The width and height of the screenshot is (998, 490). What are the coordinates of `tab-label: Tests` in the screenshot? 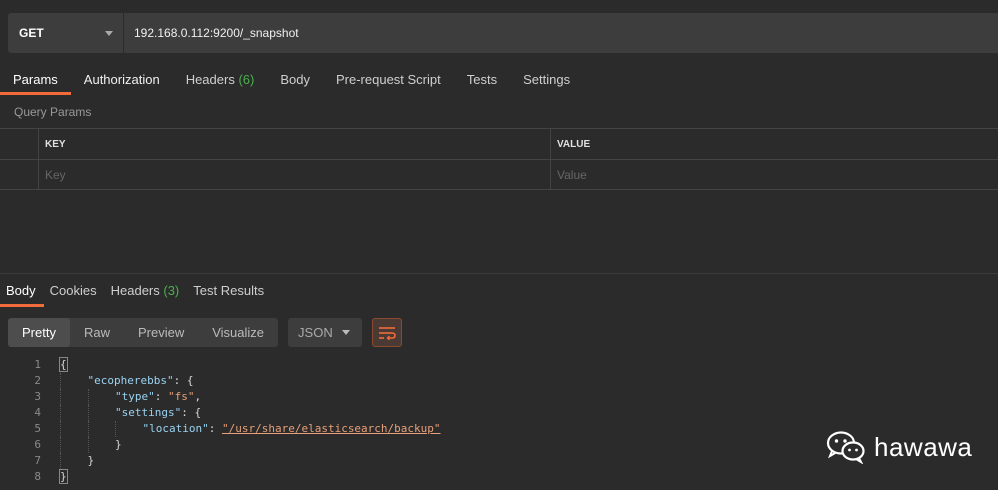 It's located at (482, 79).